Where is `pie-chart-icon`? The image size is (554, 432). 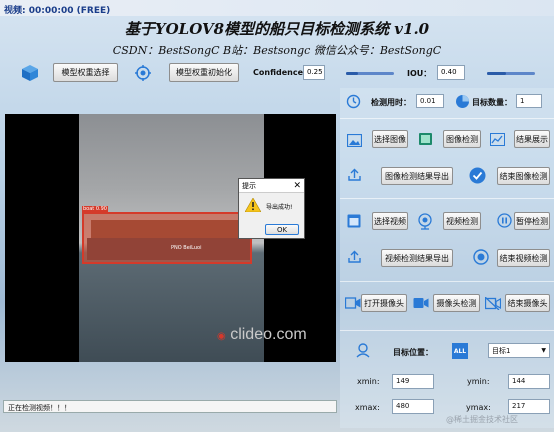 pie-chart-icon is located at coordinates (462, 101).